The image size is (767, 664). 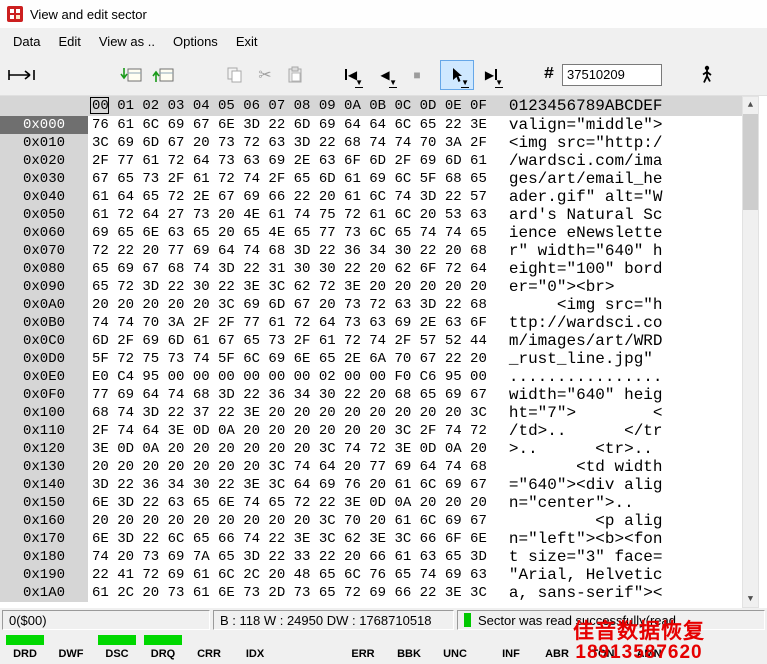 What do you see at coordinates (586, 305) in the screenshot?
I see `hex-row-ascii: <img src="h` at bounding box center [586, 305].